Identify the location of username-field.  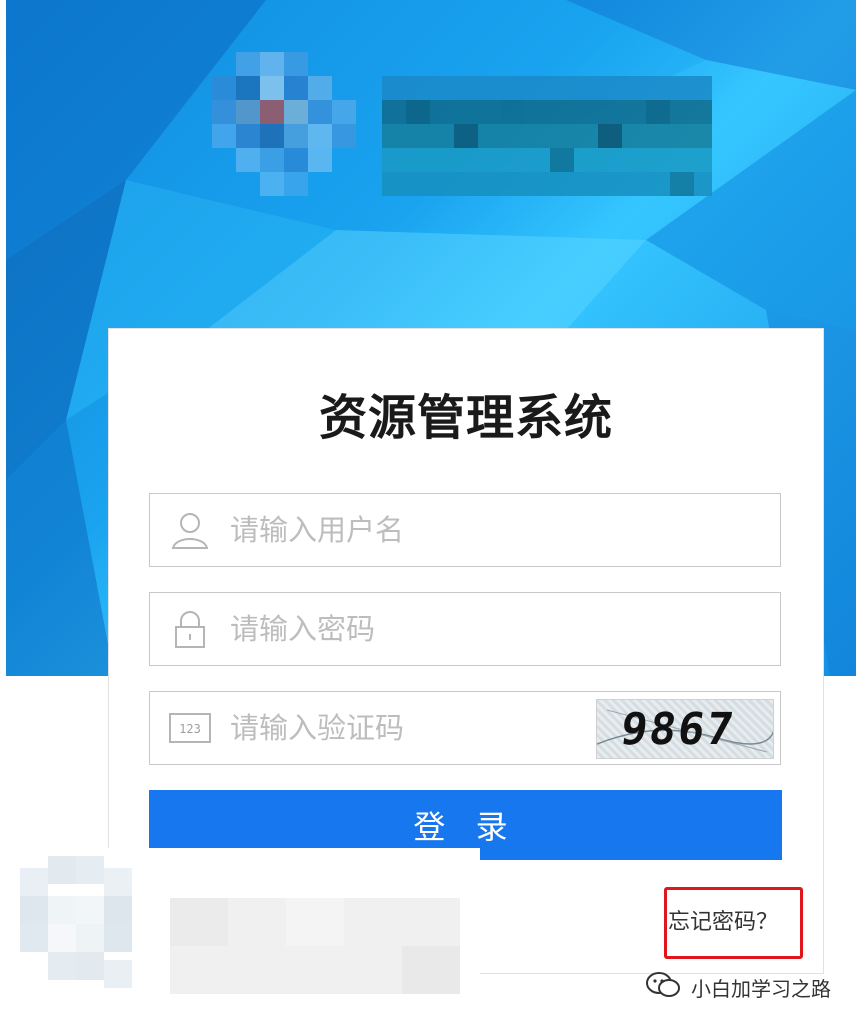
(465, 530).